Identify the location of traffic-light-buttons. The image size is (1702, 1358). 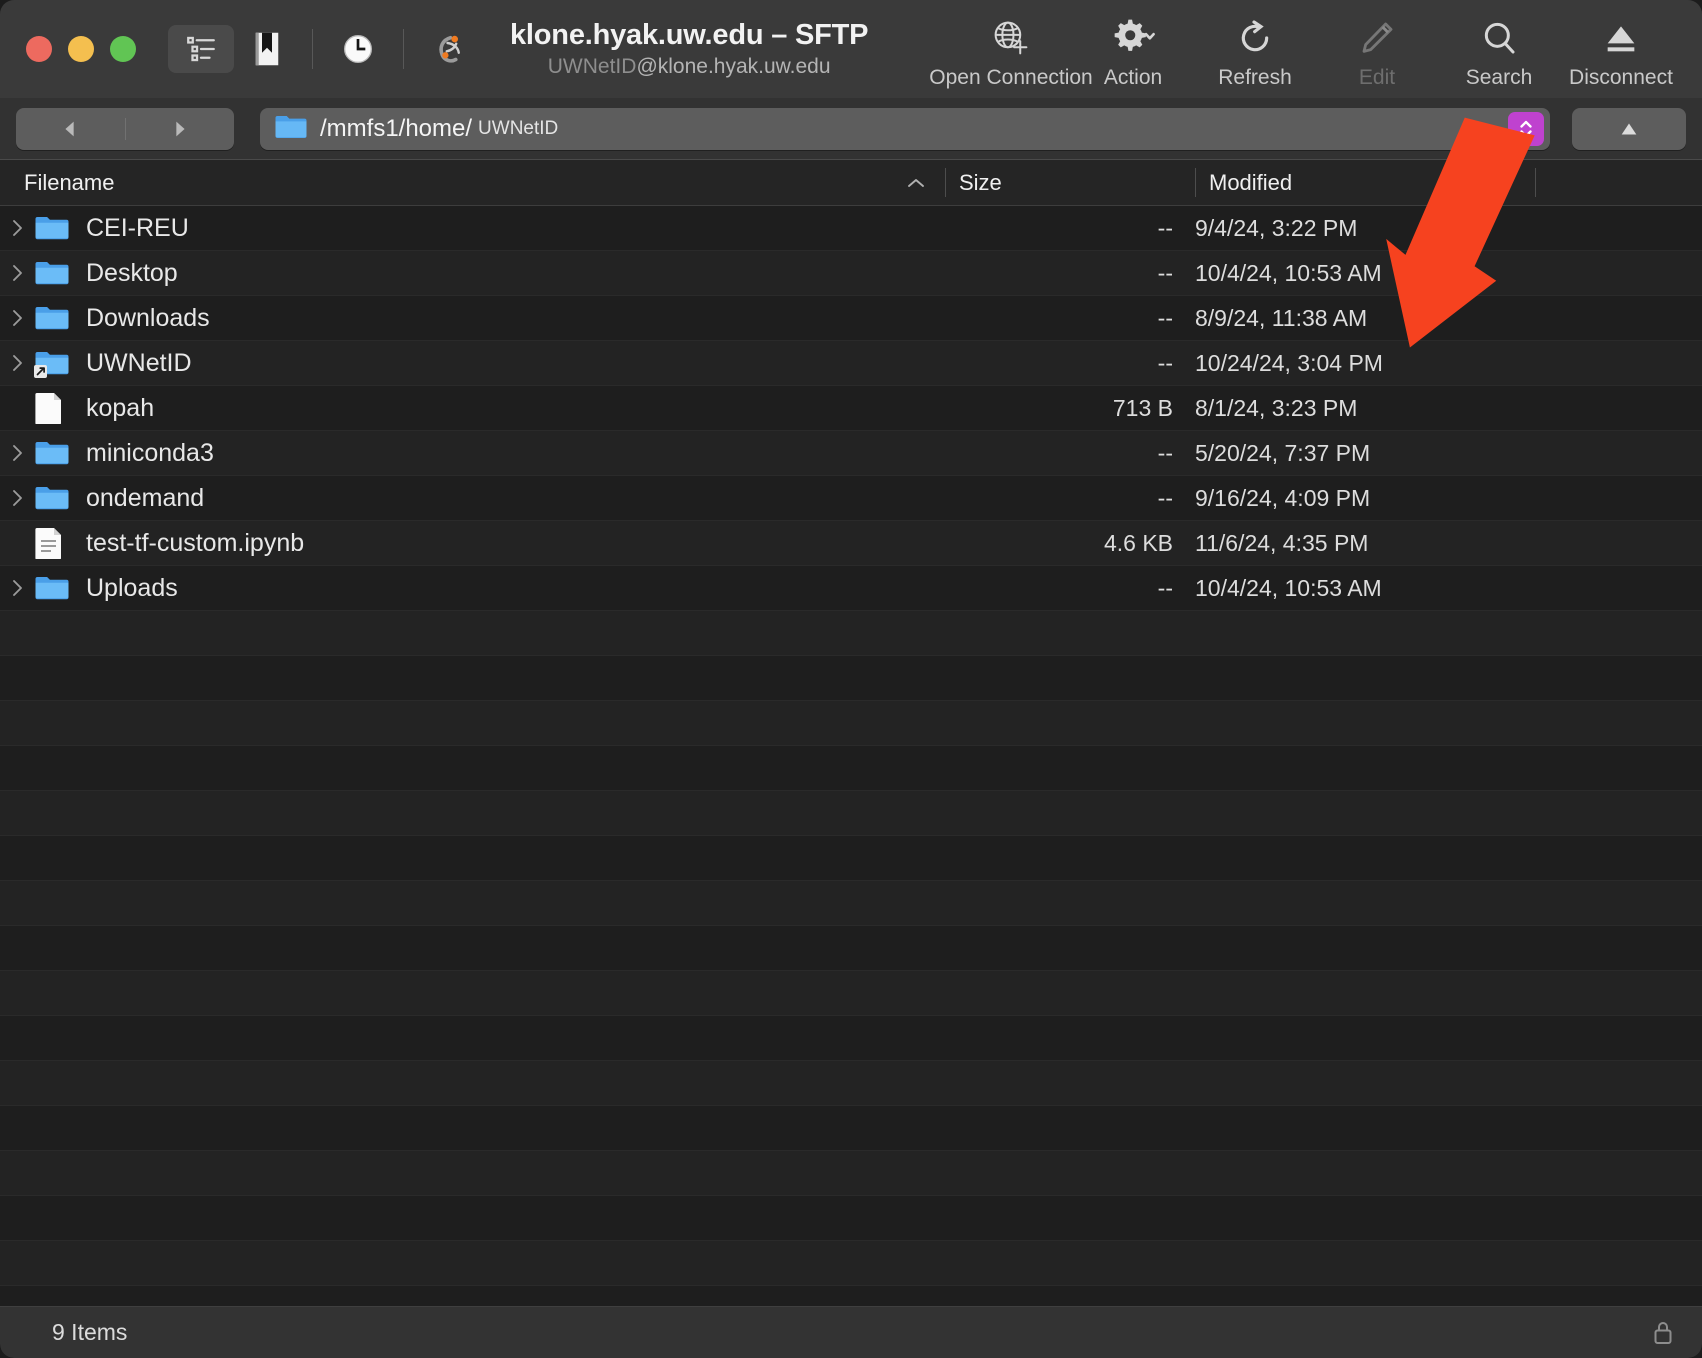
(81, 49).